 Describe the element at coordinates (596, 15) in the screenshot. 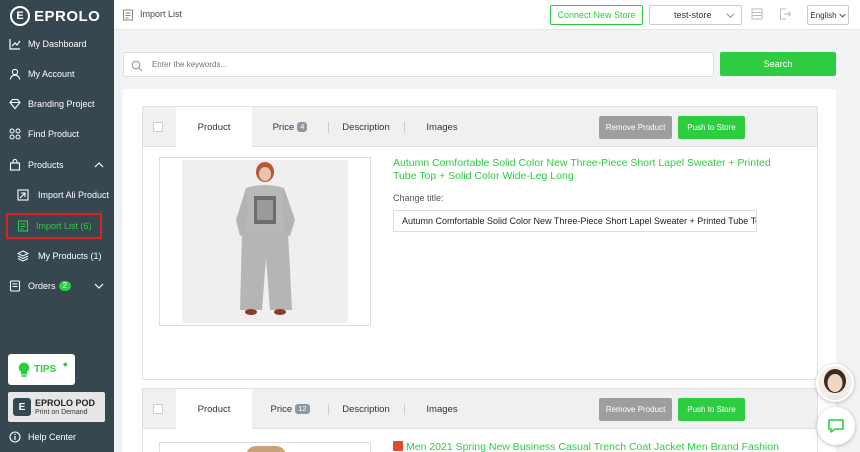

I see `connect-new-store-button: Connect New Store` at that location.